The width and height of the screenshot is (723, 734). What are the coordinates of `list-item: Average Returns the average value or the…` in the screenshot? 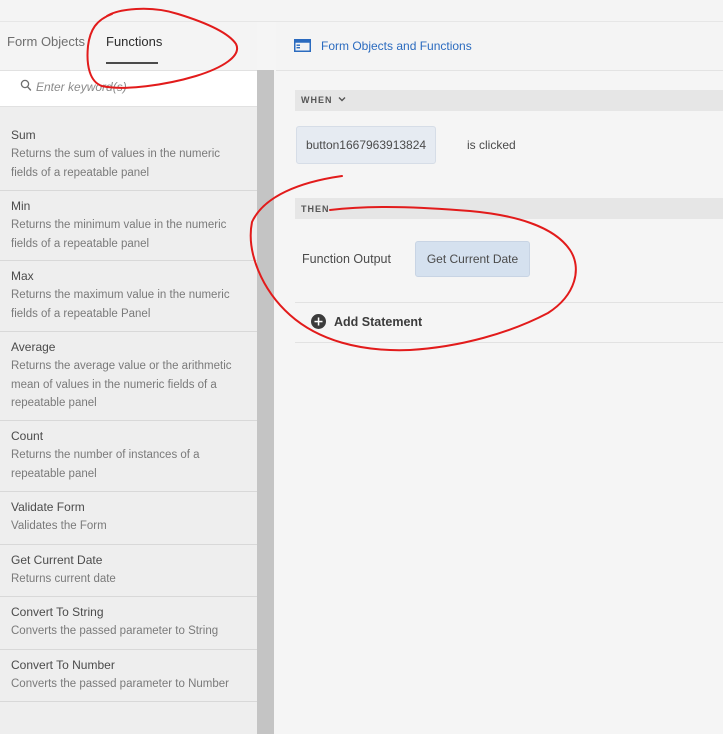 It's located at (128, 376).